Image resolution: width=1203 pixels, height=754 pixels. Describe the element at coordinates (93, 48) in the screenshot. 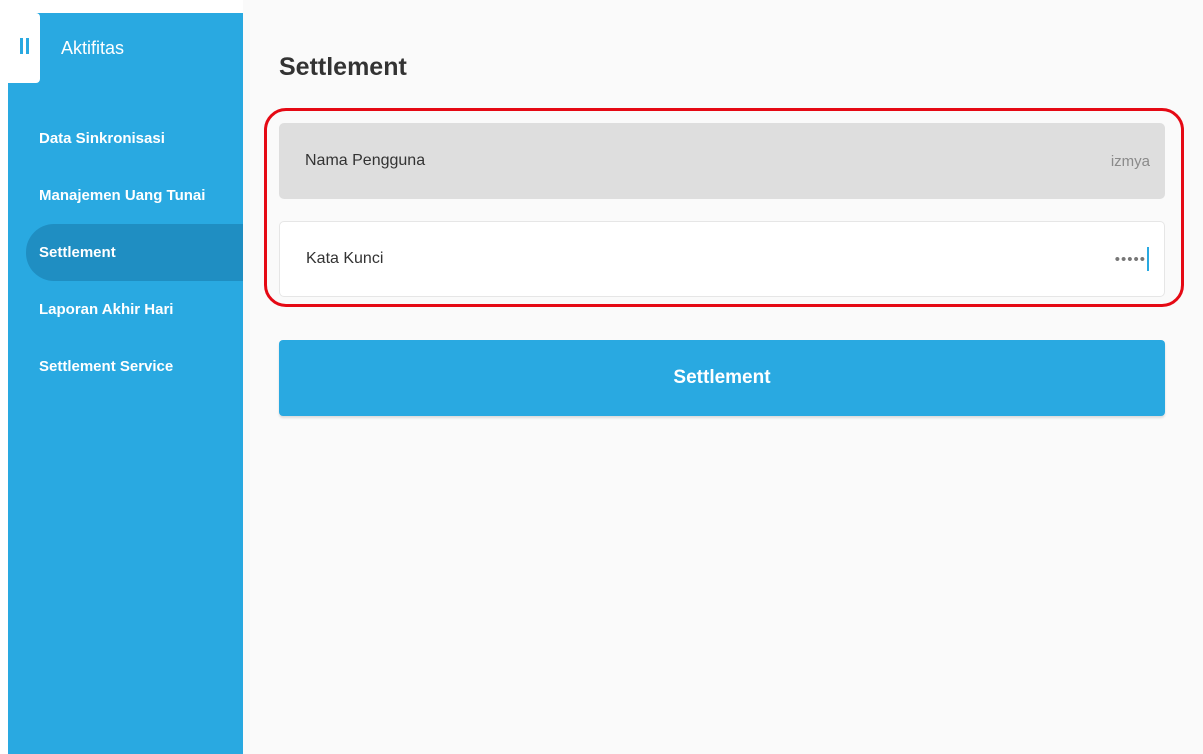

I see `sidebar-title: Aktifitas` at that location.